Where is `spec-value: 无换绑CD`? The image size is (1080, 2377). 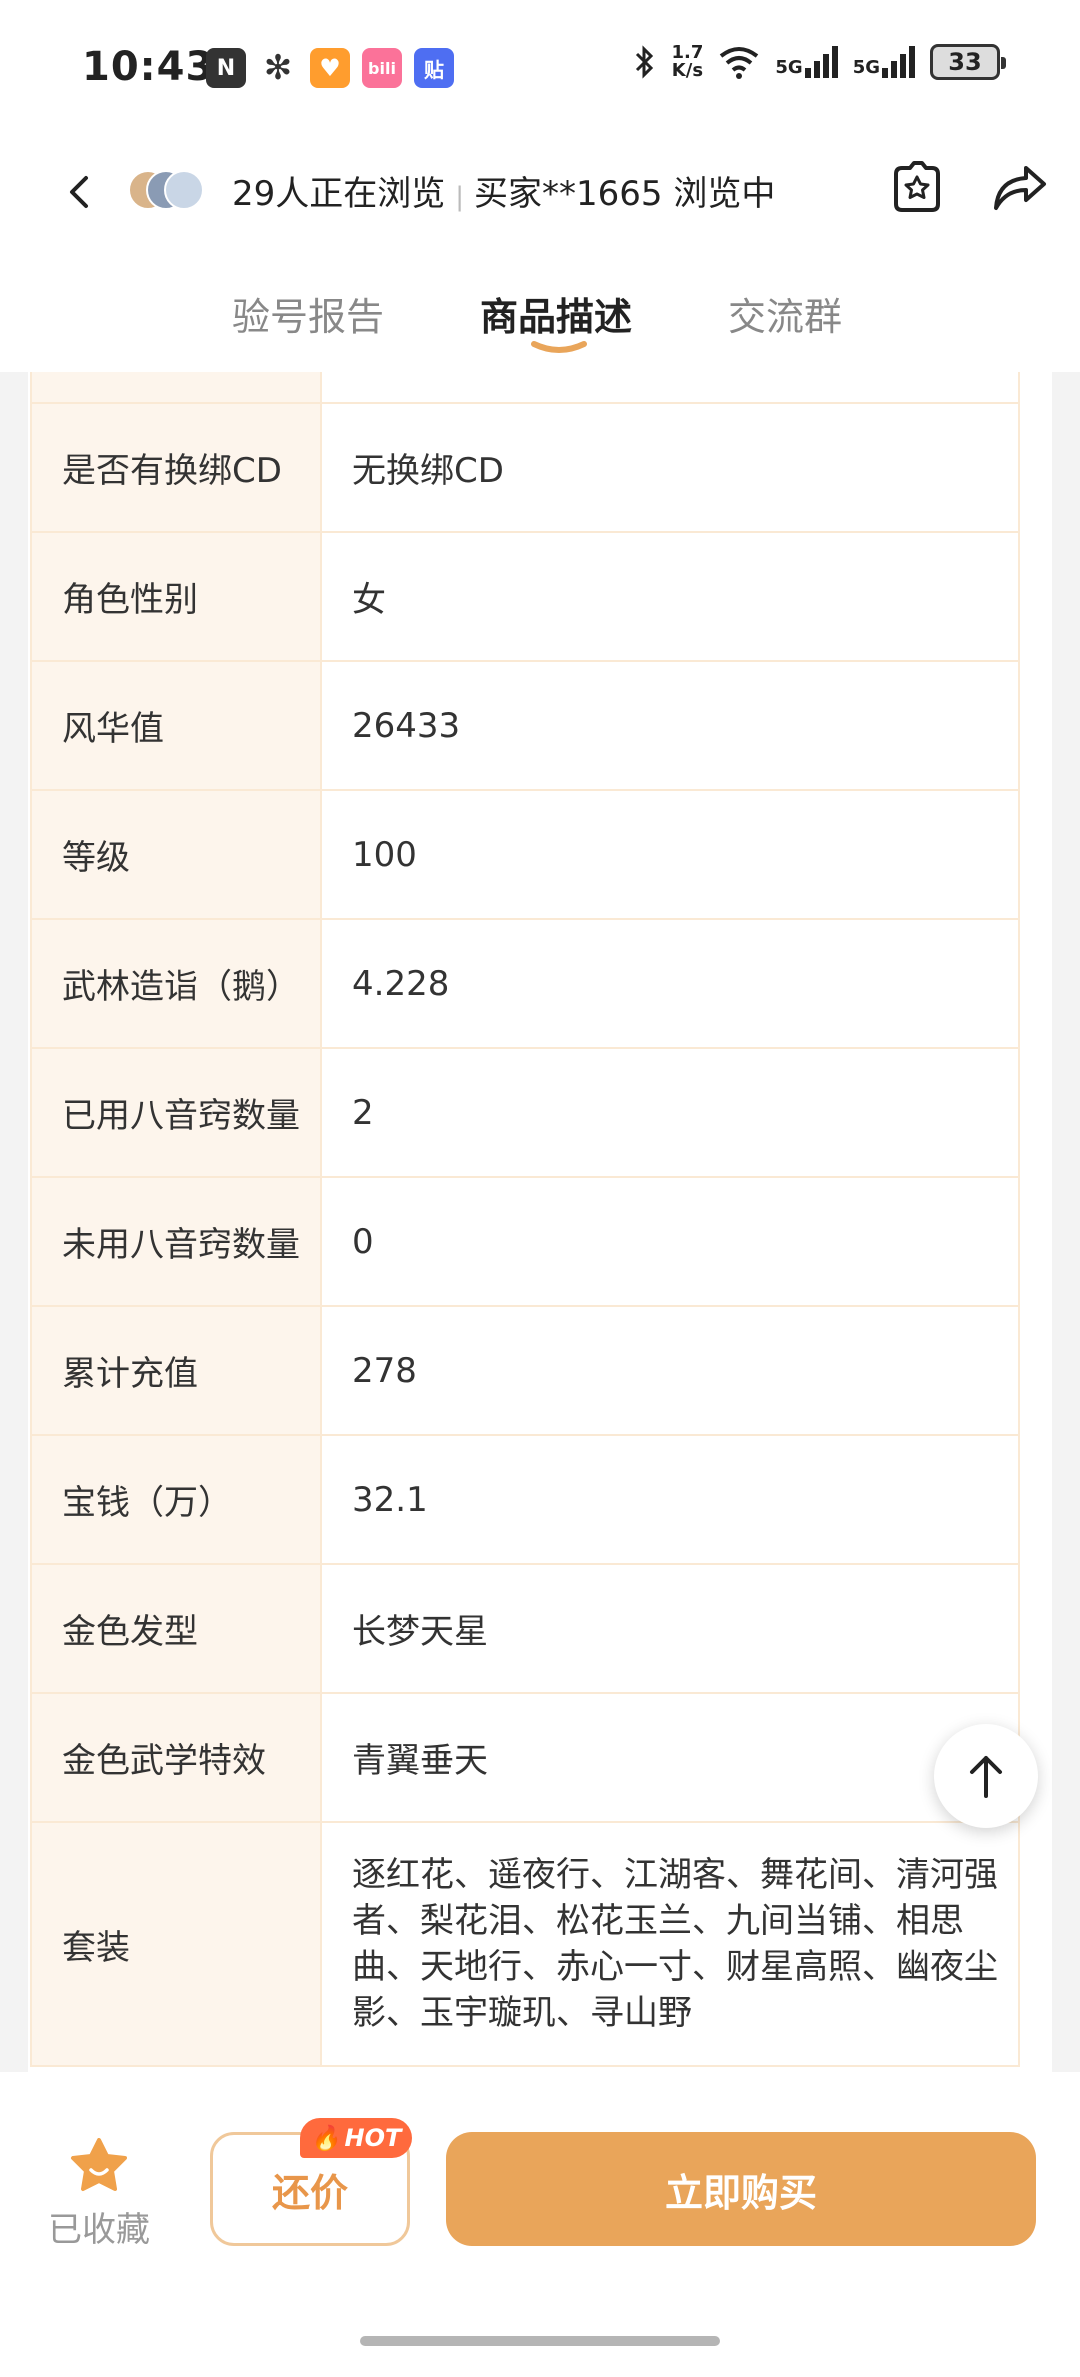
spec-value: 无换绑CD is located at coordinates (670, 467).